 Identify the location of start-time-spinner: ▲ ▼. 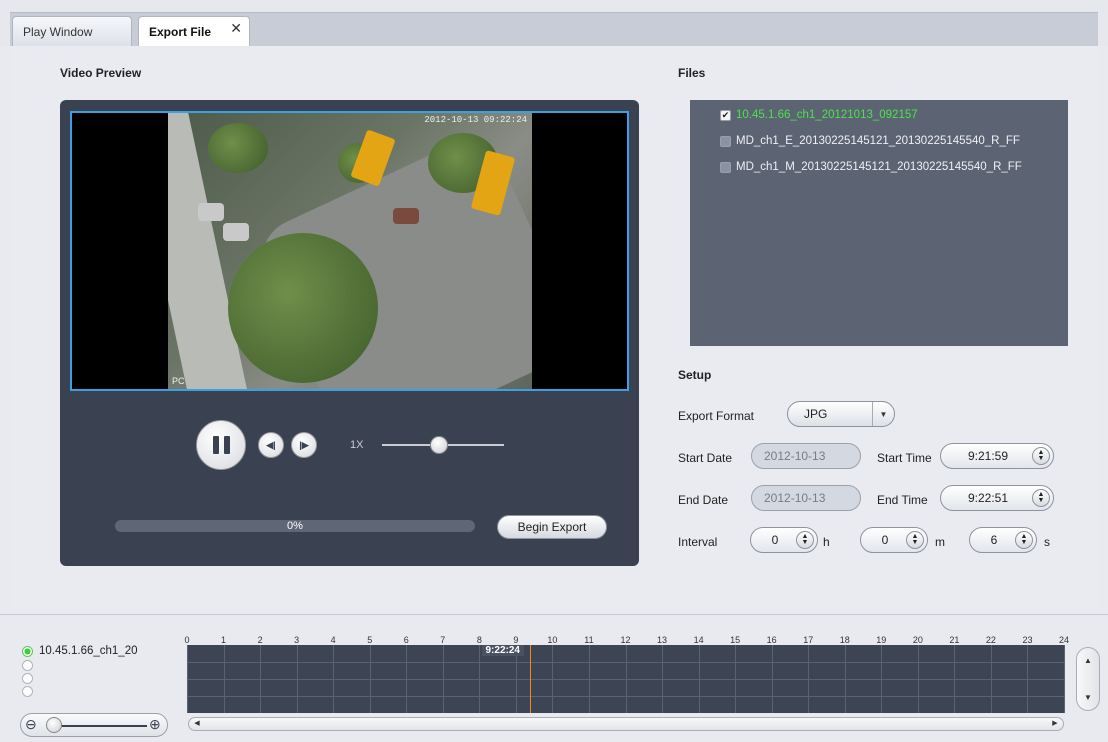
(1041, 456).